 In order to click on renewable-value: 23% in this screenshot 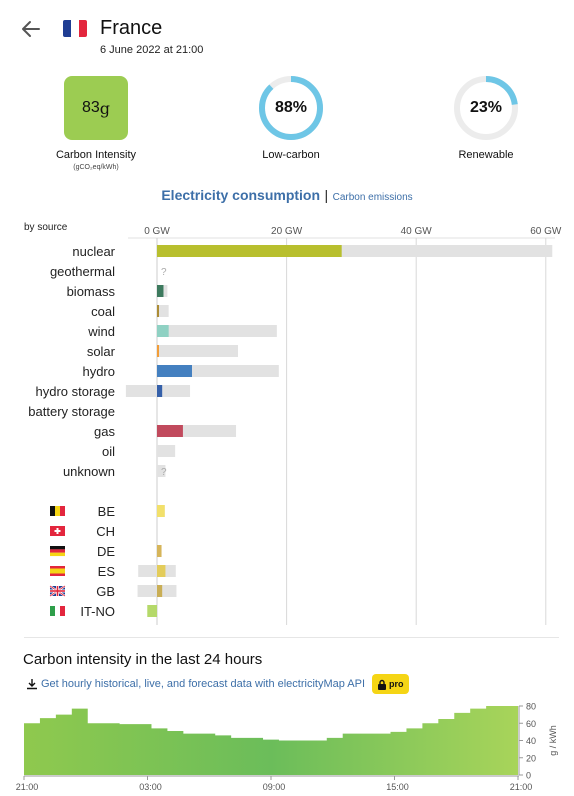, I will do `click(486, 107)`.